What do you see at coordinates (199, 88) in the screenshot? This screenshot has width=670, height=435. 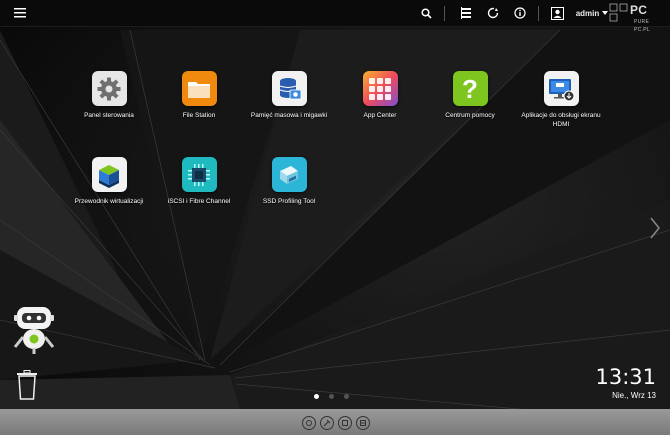 I see `folder-icon` at bounding box center [199, 88].